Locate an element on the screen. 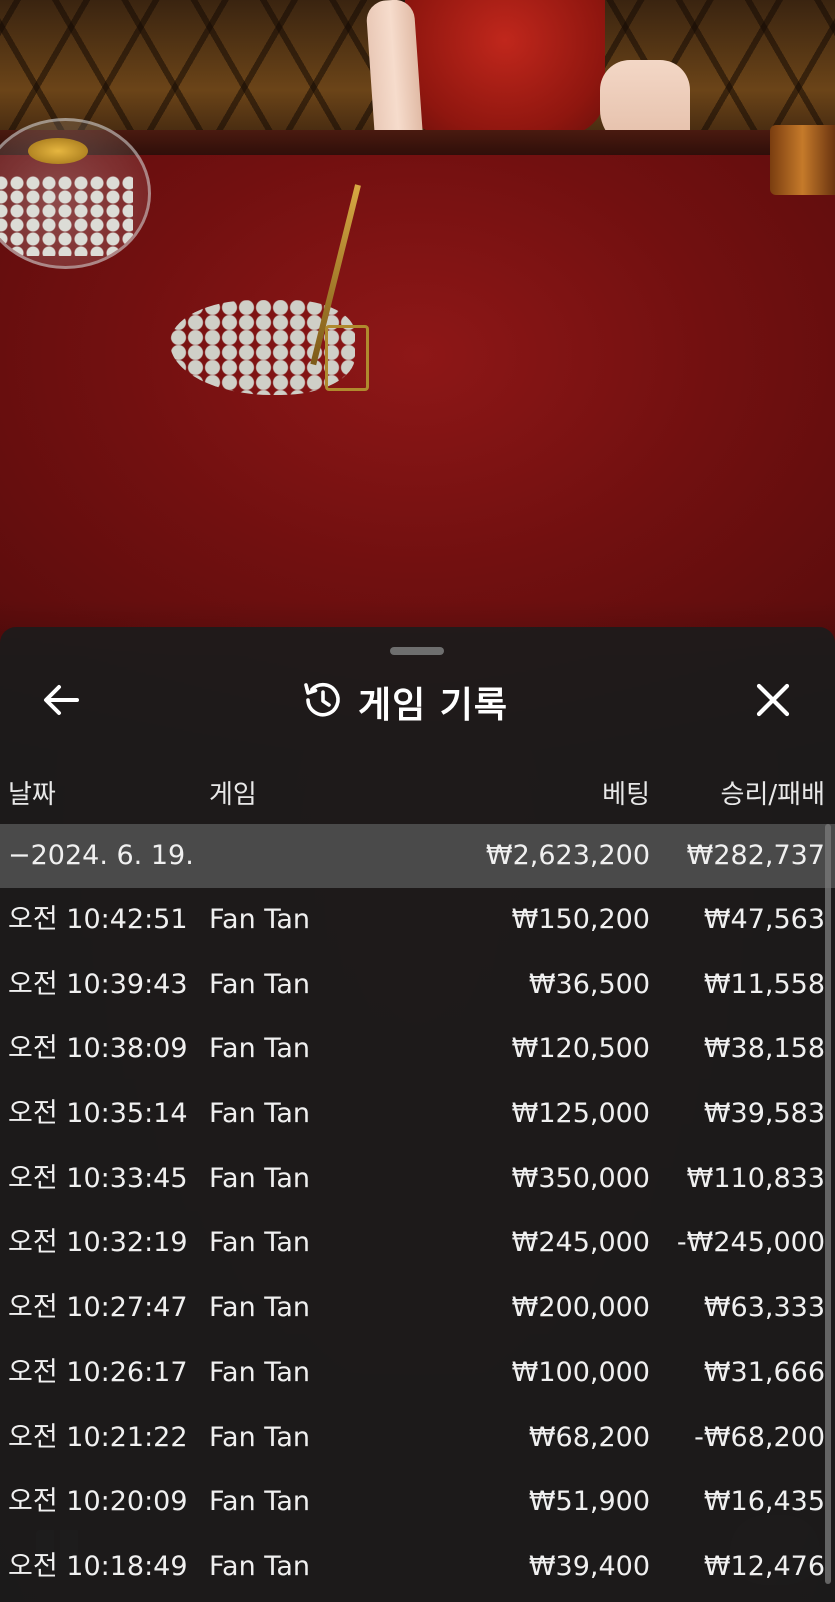 The image size is (835, 1602). row-bet: ₩36,500 is located at coordinates (589, 984).